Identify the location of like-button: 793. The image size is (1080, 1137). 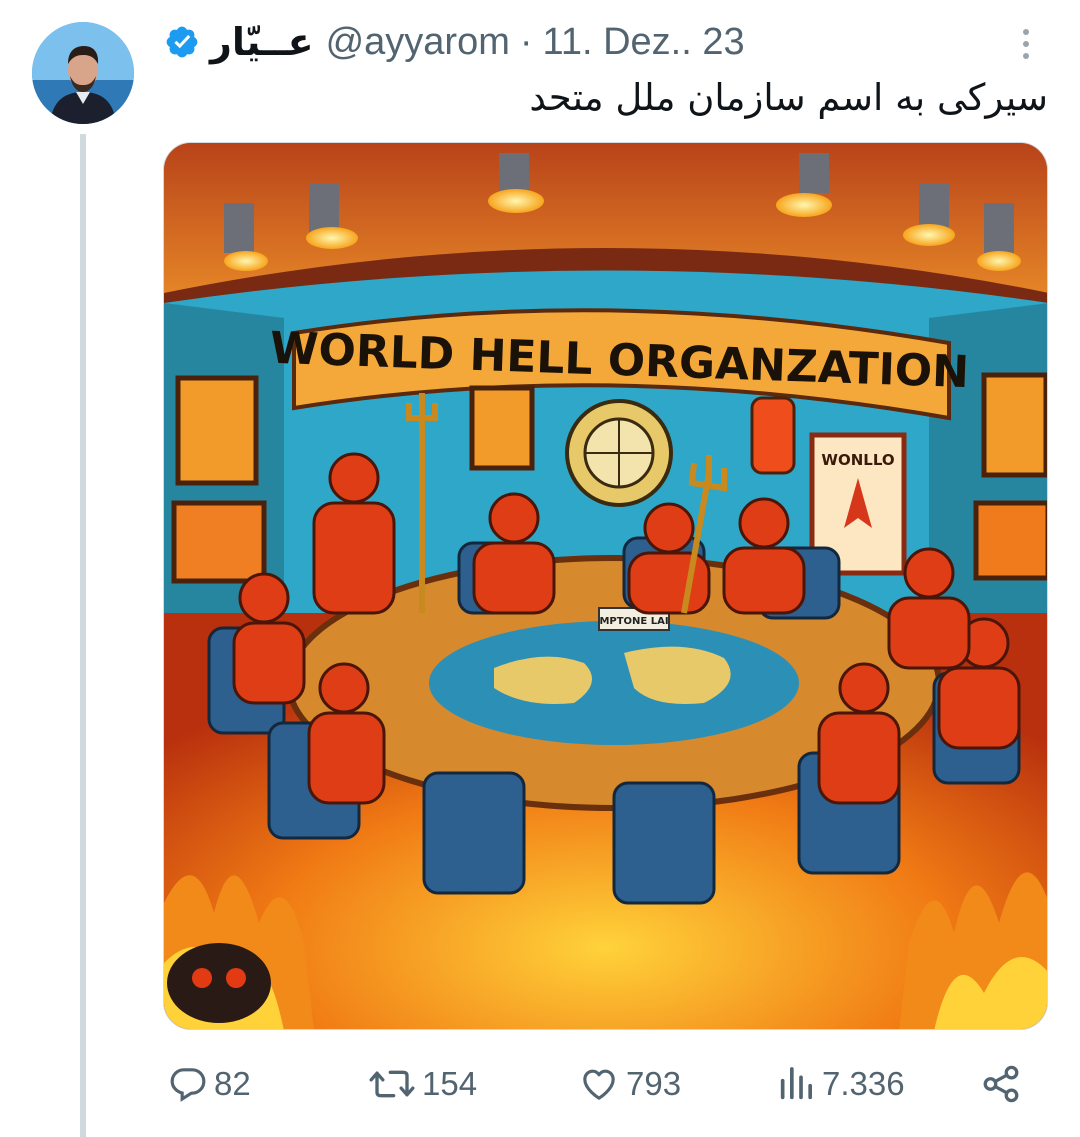
(629, 1084).